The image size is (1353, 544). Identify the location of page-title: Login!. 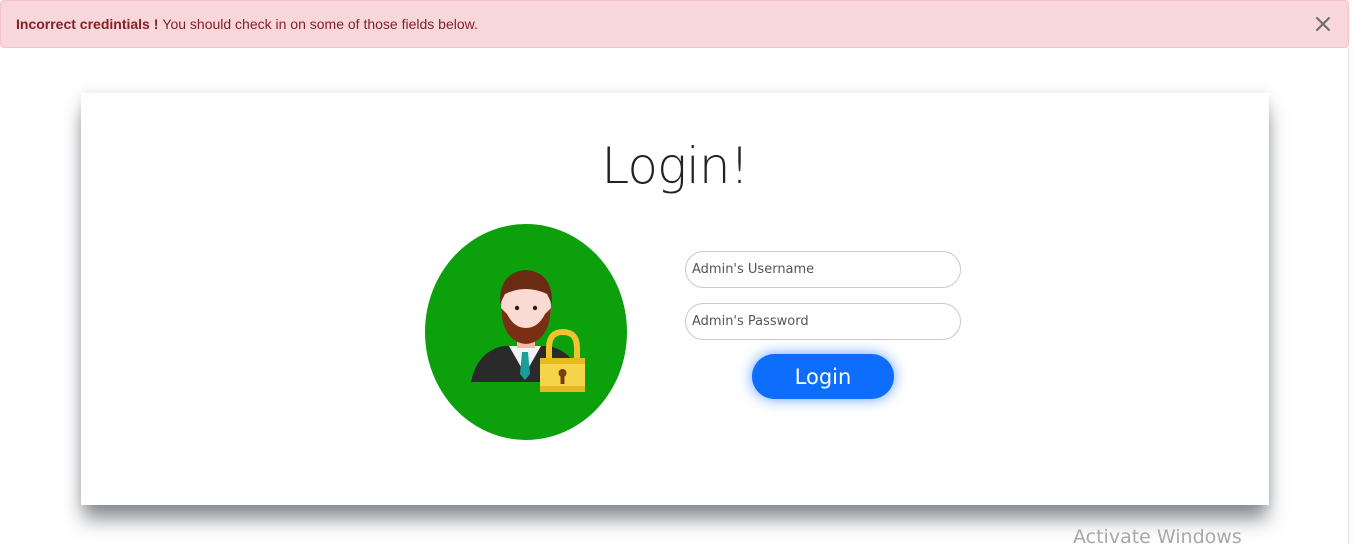
(675, 166).